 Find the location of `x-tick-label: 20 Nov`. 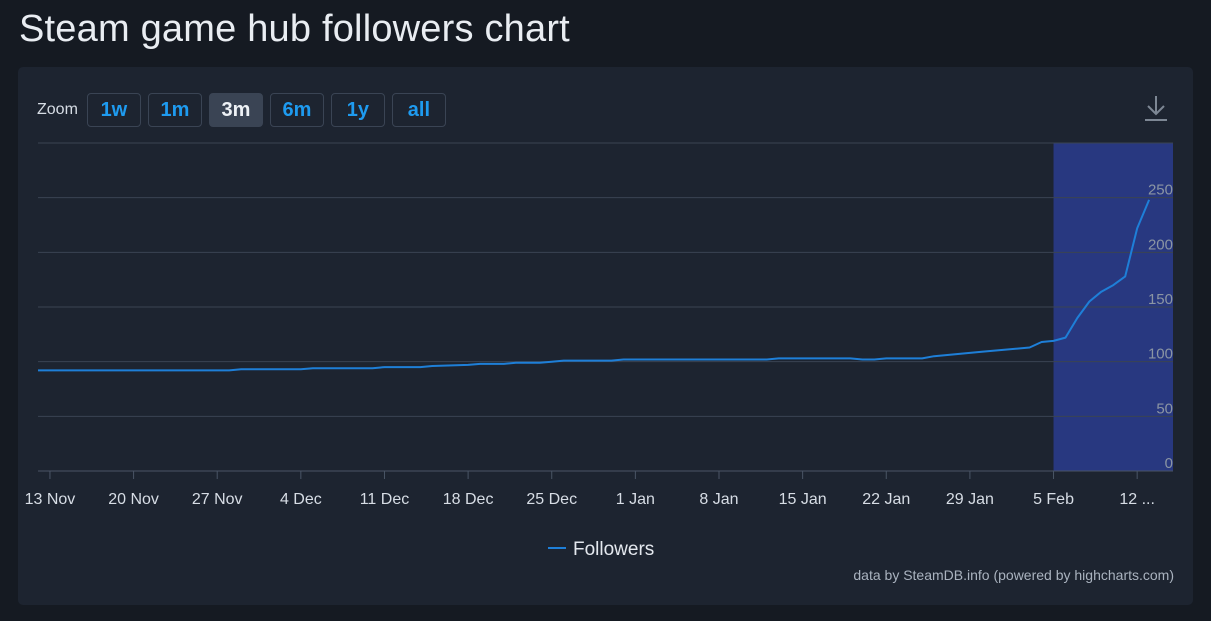

x-tick-label: 20 Nov is located at coordinates (133, 499).